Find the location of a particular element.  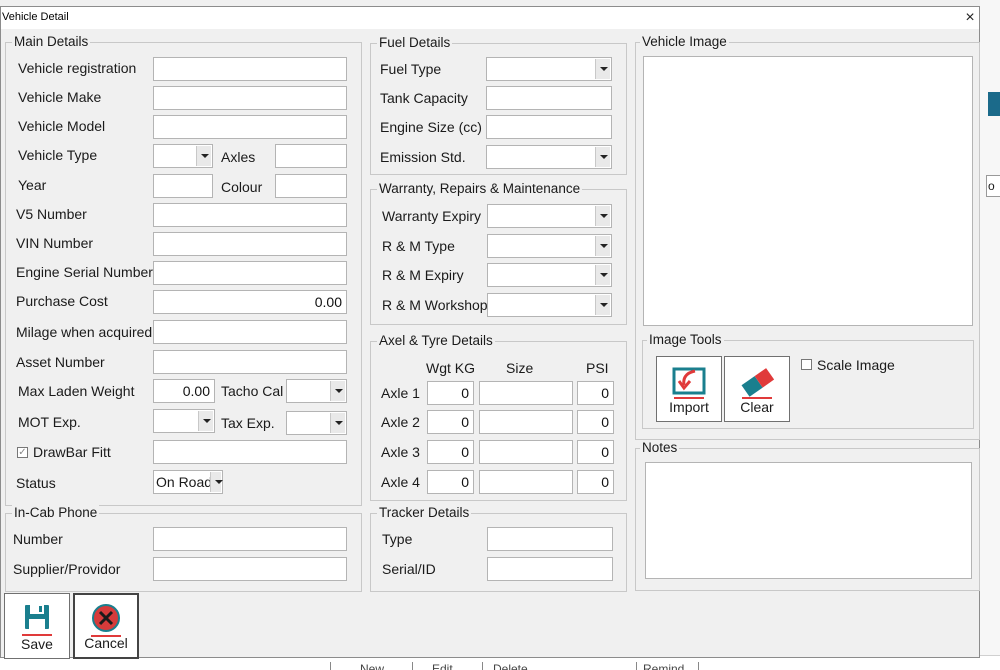

tank-capacity-label: Tank Capacity is located at coordinates (424, 98).